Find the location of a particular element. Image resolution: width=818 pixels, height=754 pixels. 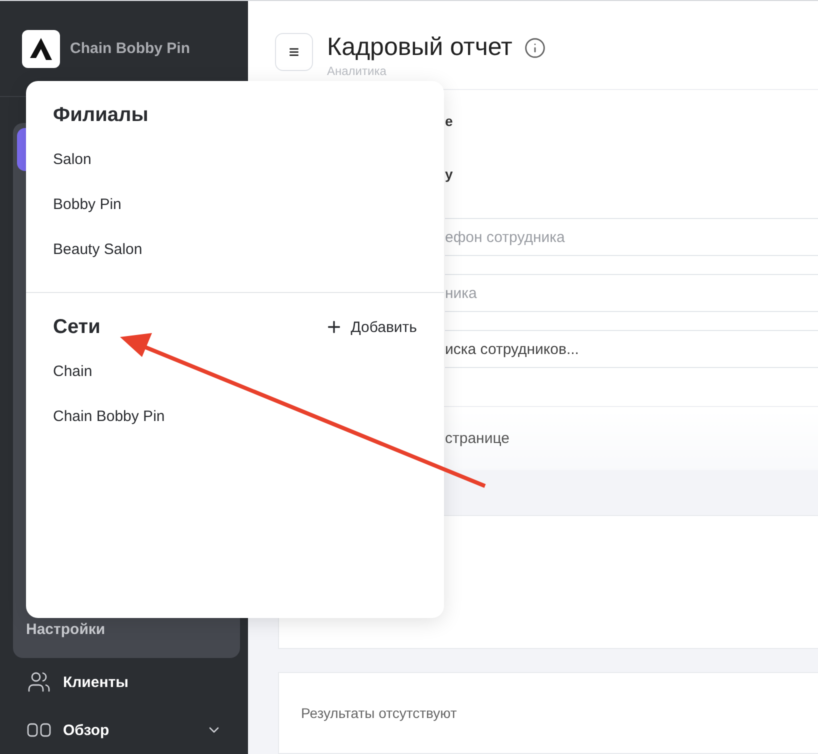

section-title: Сети is located at coordinates (76, 327).